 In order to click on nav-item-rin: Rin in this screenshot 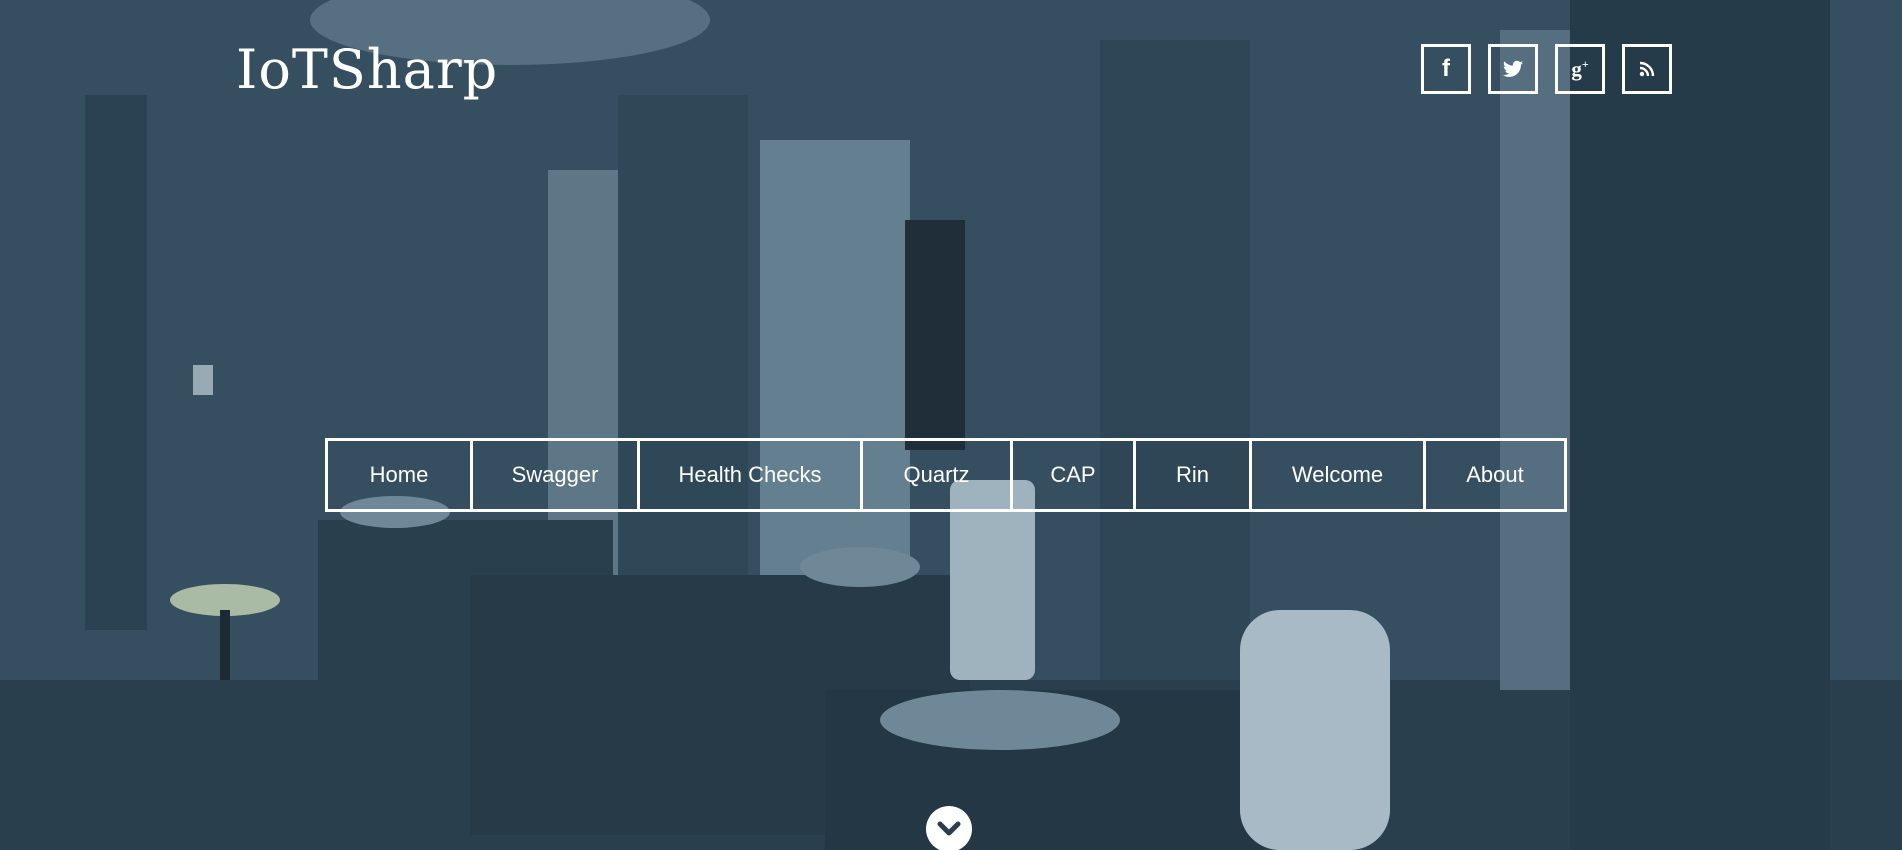, I will do `click(1194, 475)`.